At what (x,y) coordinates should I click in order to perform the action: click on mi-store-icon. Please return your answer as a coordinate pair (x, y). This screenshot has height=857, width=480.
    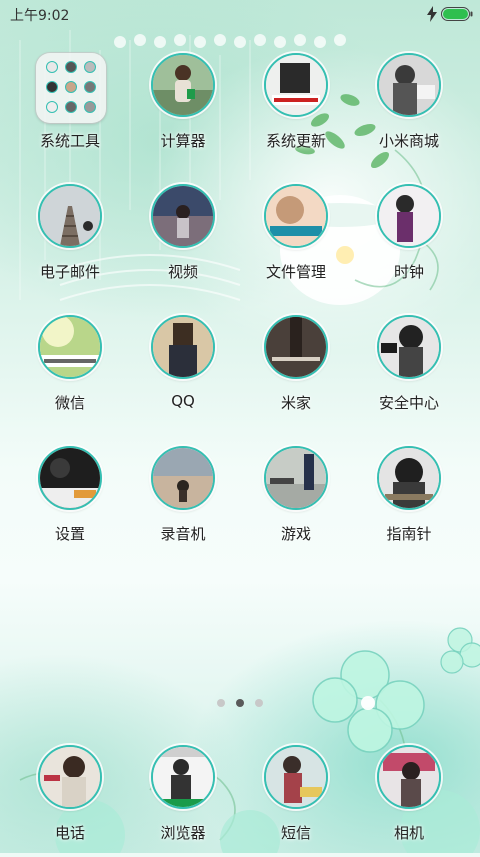
    Looking at the image, I should click on (409, 85).